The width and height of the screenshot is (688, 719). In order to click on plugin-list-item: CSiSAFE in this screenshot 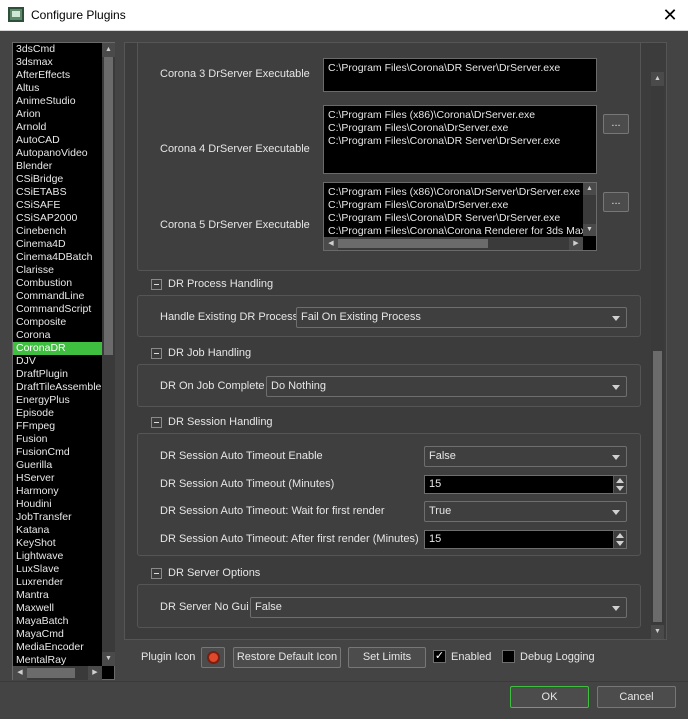, I will do `click(57, 205)`.